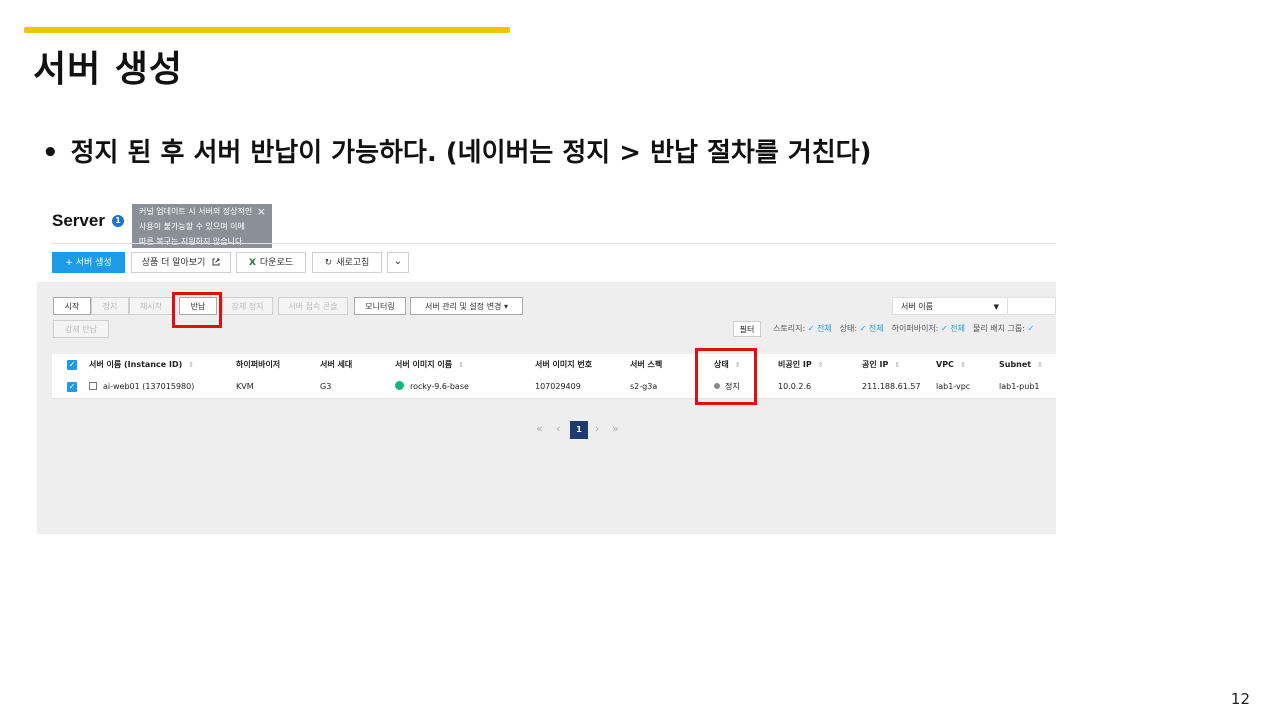  I want to click on cell-vpc: lab1-vpc, so click(953, 386).